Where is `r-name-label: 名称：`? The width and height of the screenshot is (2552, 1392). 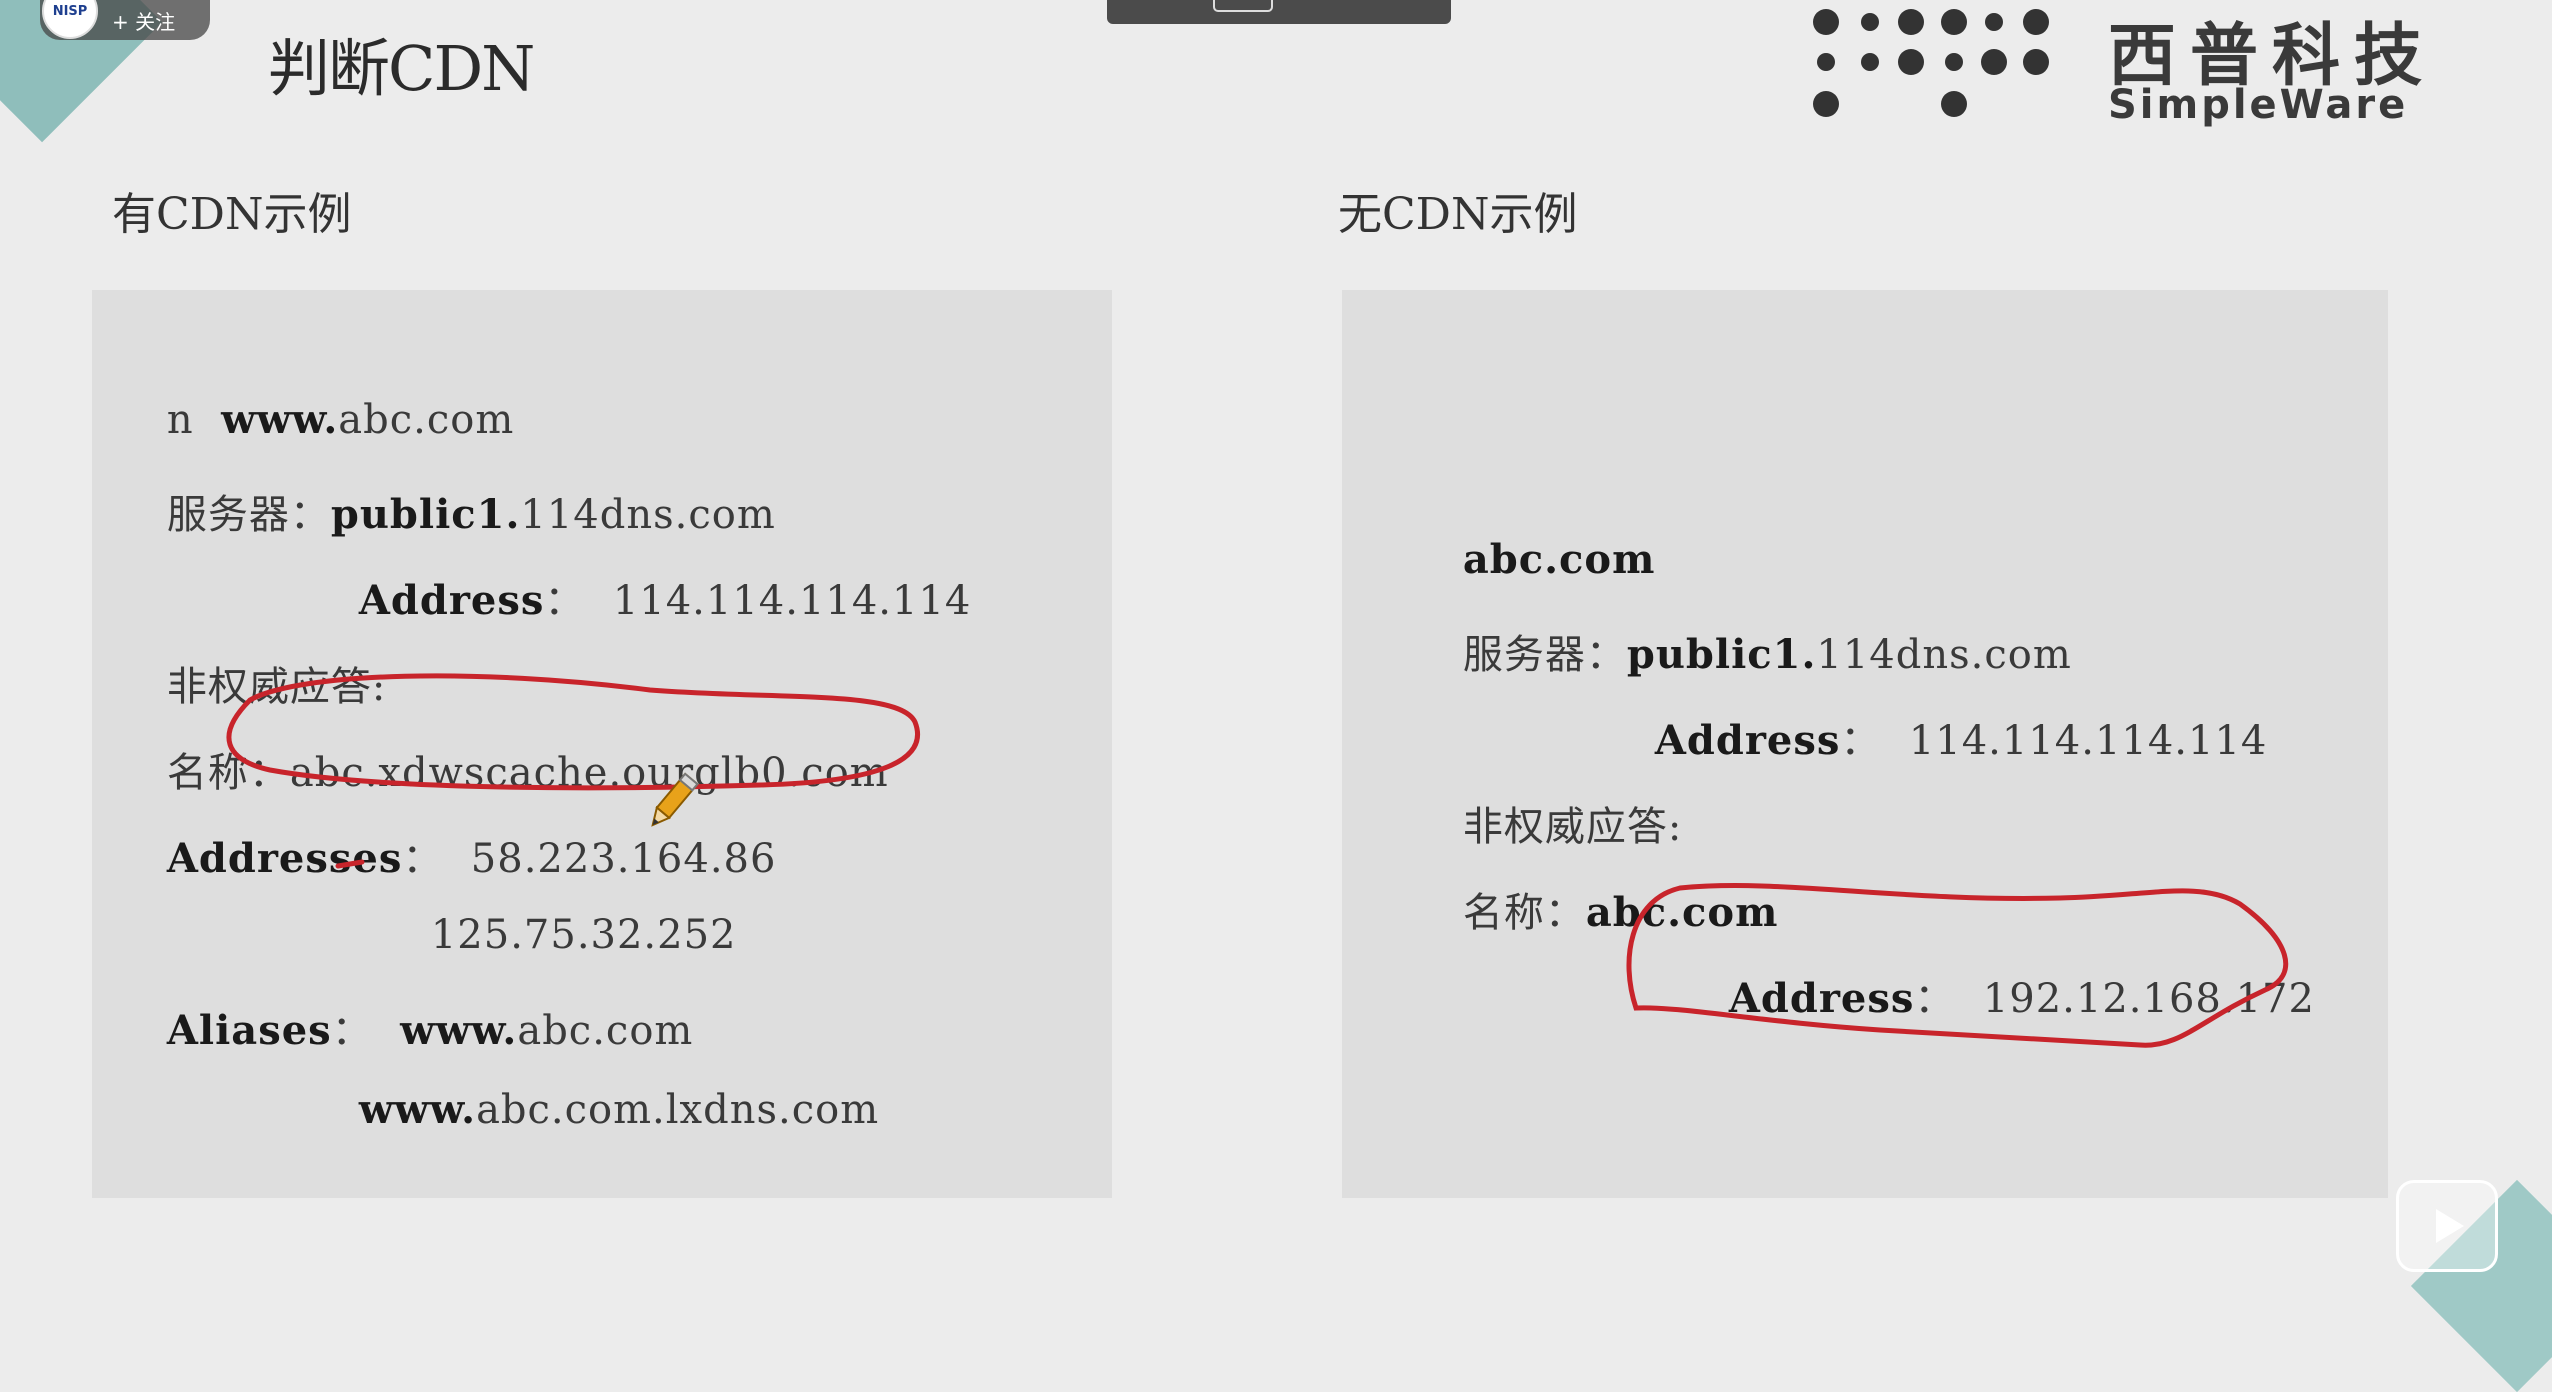 r-name-label: 名称： is located at coordinates (1524, 913).